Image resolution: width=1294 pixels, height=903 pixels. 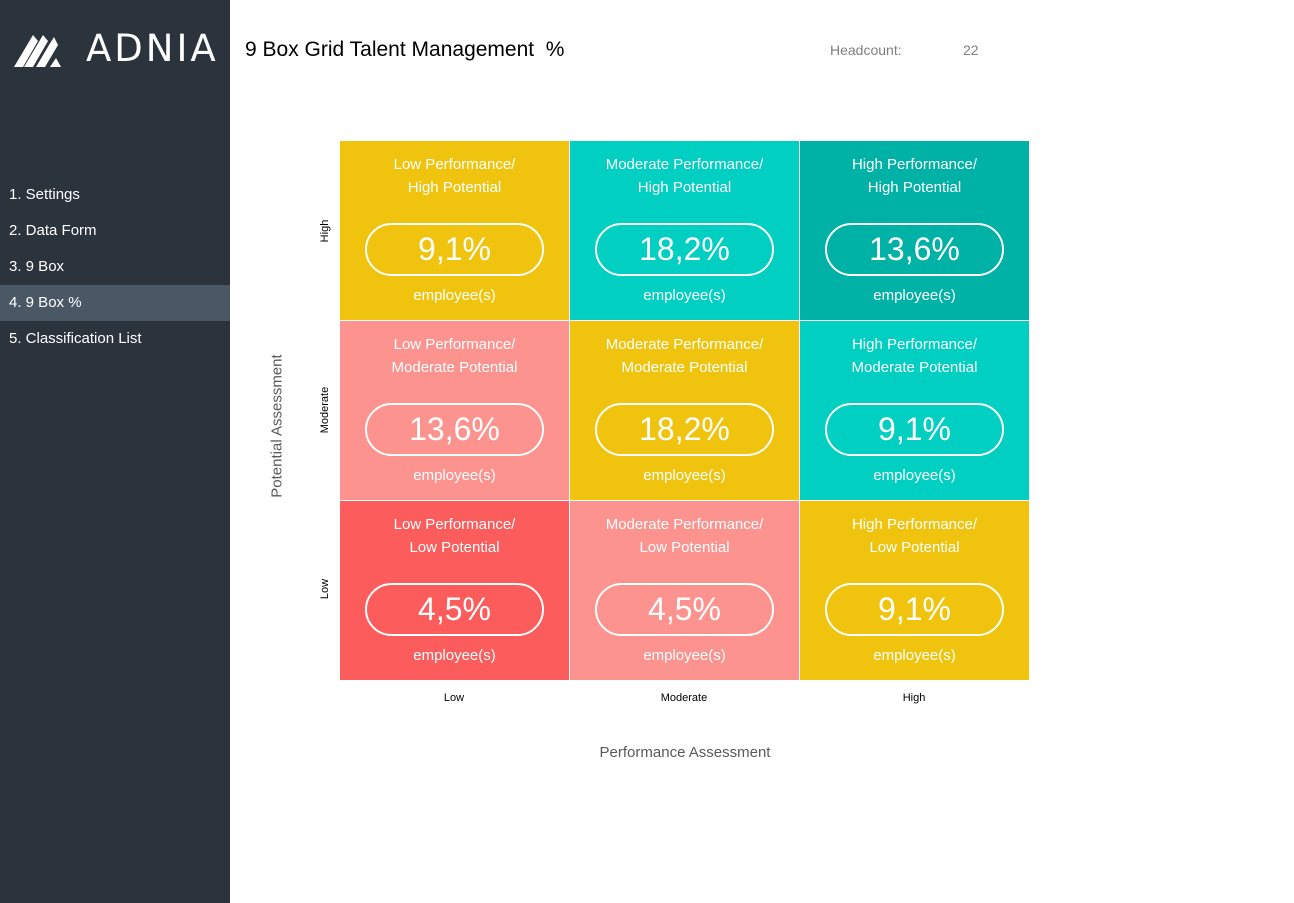 I want to click on logo: ADNIA, so click(x=116, y=48).